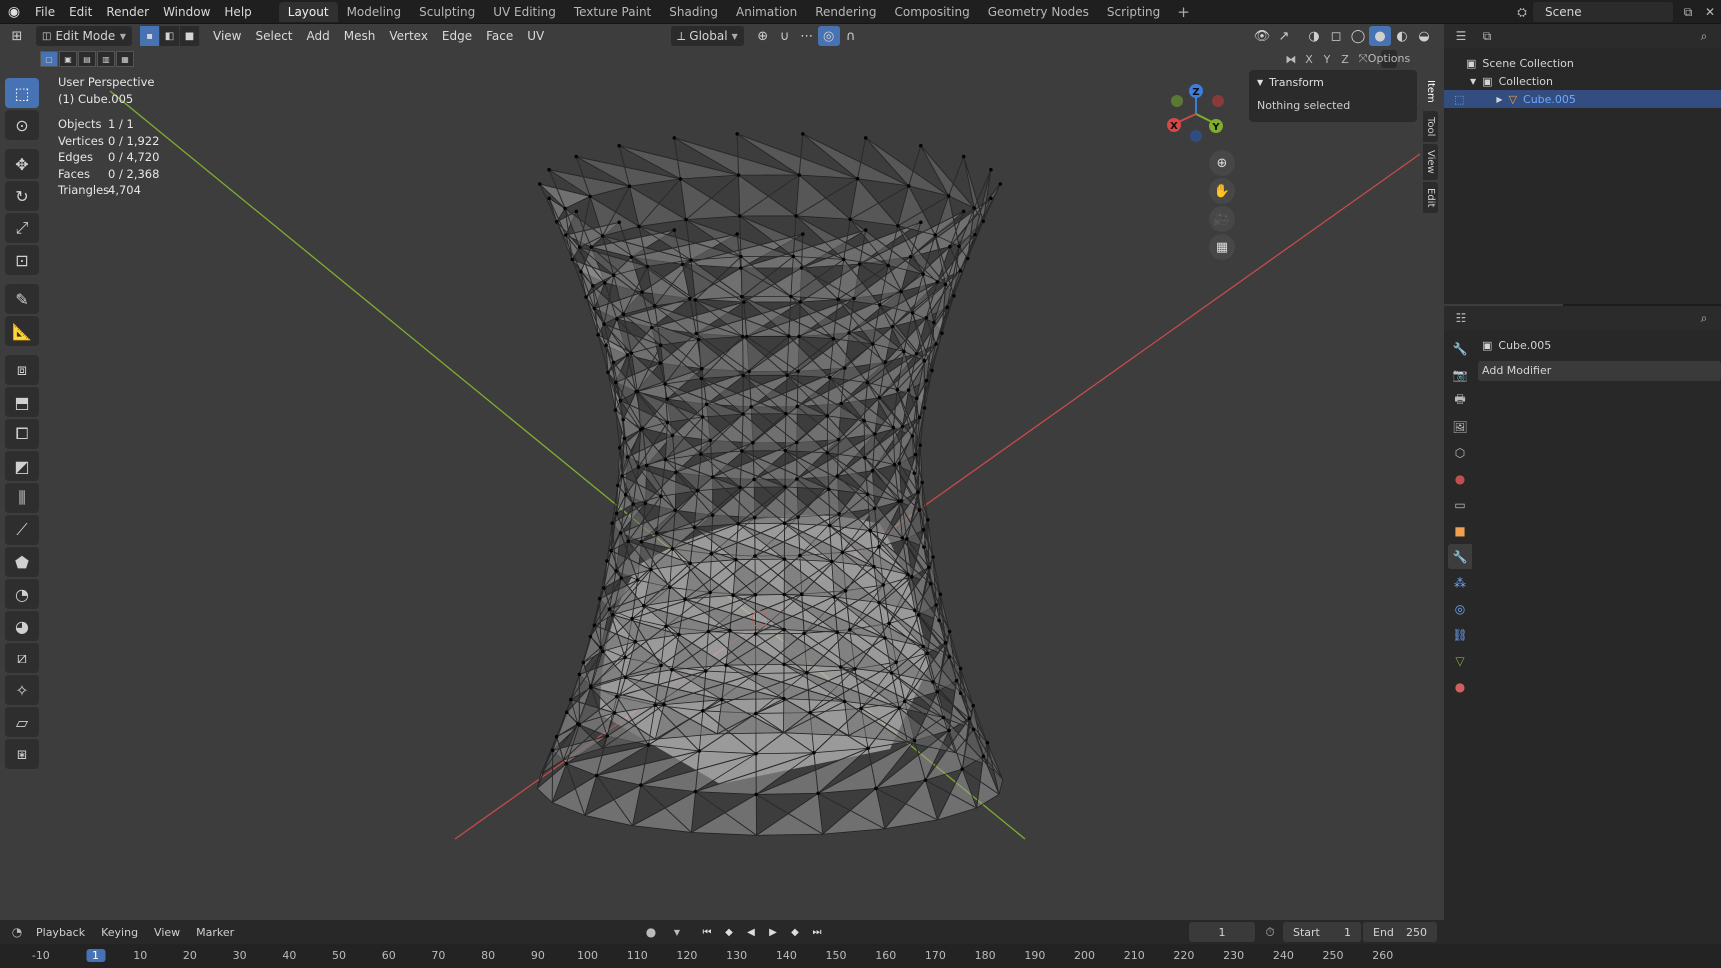  Describe the element at coordinates (22, 299) in the screenshot. I see `annotate-tool-icon: ✎` at that location.